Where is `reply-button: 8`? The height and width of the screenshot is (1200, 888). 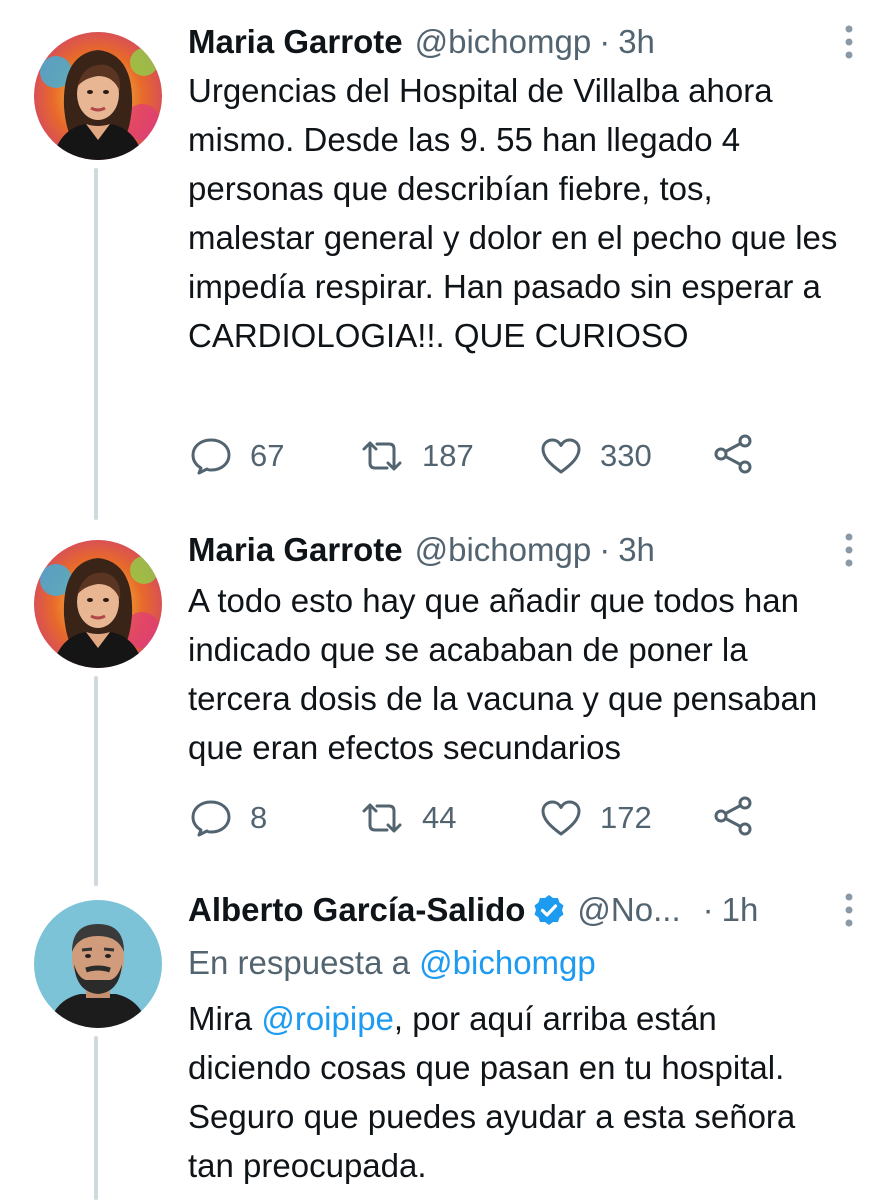
reply-button: 8 is located at coordinates (228, 818).